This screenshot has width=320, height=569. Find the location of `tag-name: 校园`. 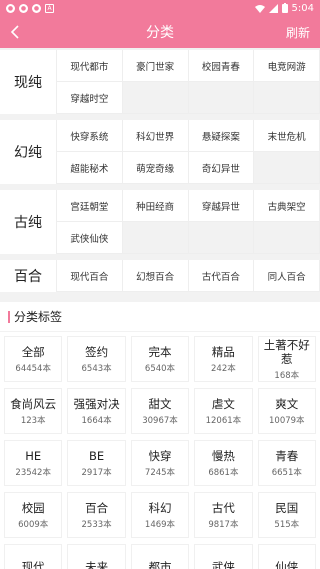

tag-name: 校园 is located at coordinates (33, 507).